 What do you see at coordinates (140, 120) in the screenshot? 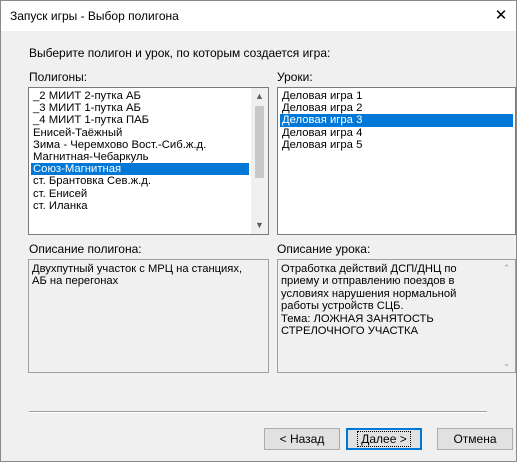
I see `polygon-list-item: _4 МИИТ 1-путка ПАБ` at bounding box center [140, 120].